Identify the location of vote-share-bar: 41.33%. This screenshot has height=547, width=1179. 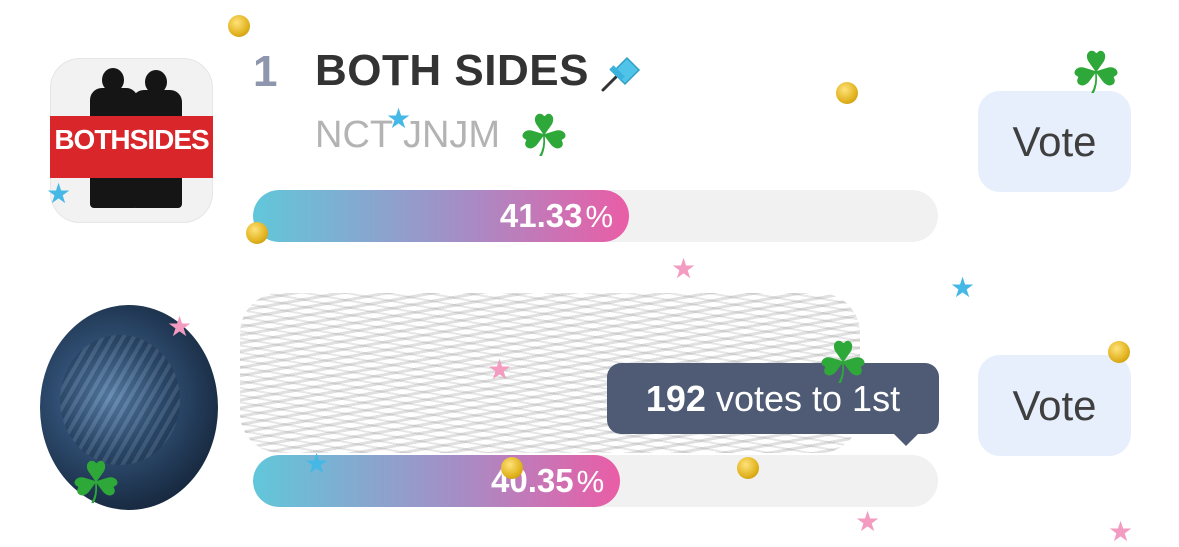
(595, 216).